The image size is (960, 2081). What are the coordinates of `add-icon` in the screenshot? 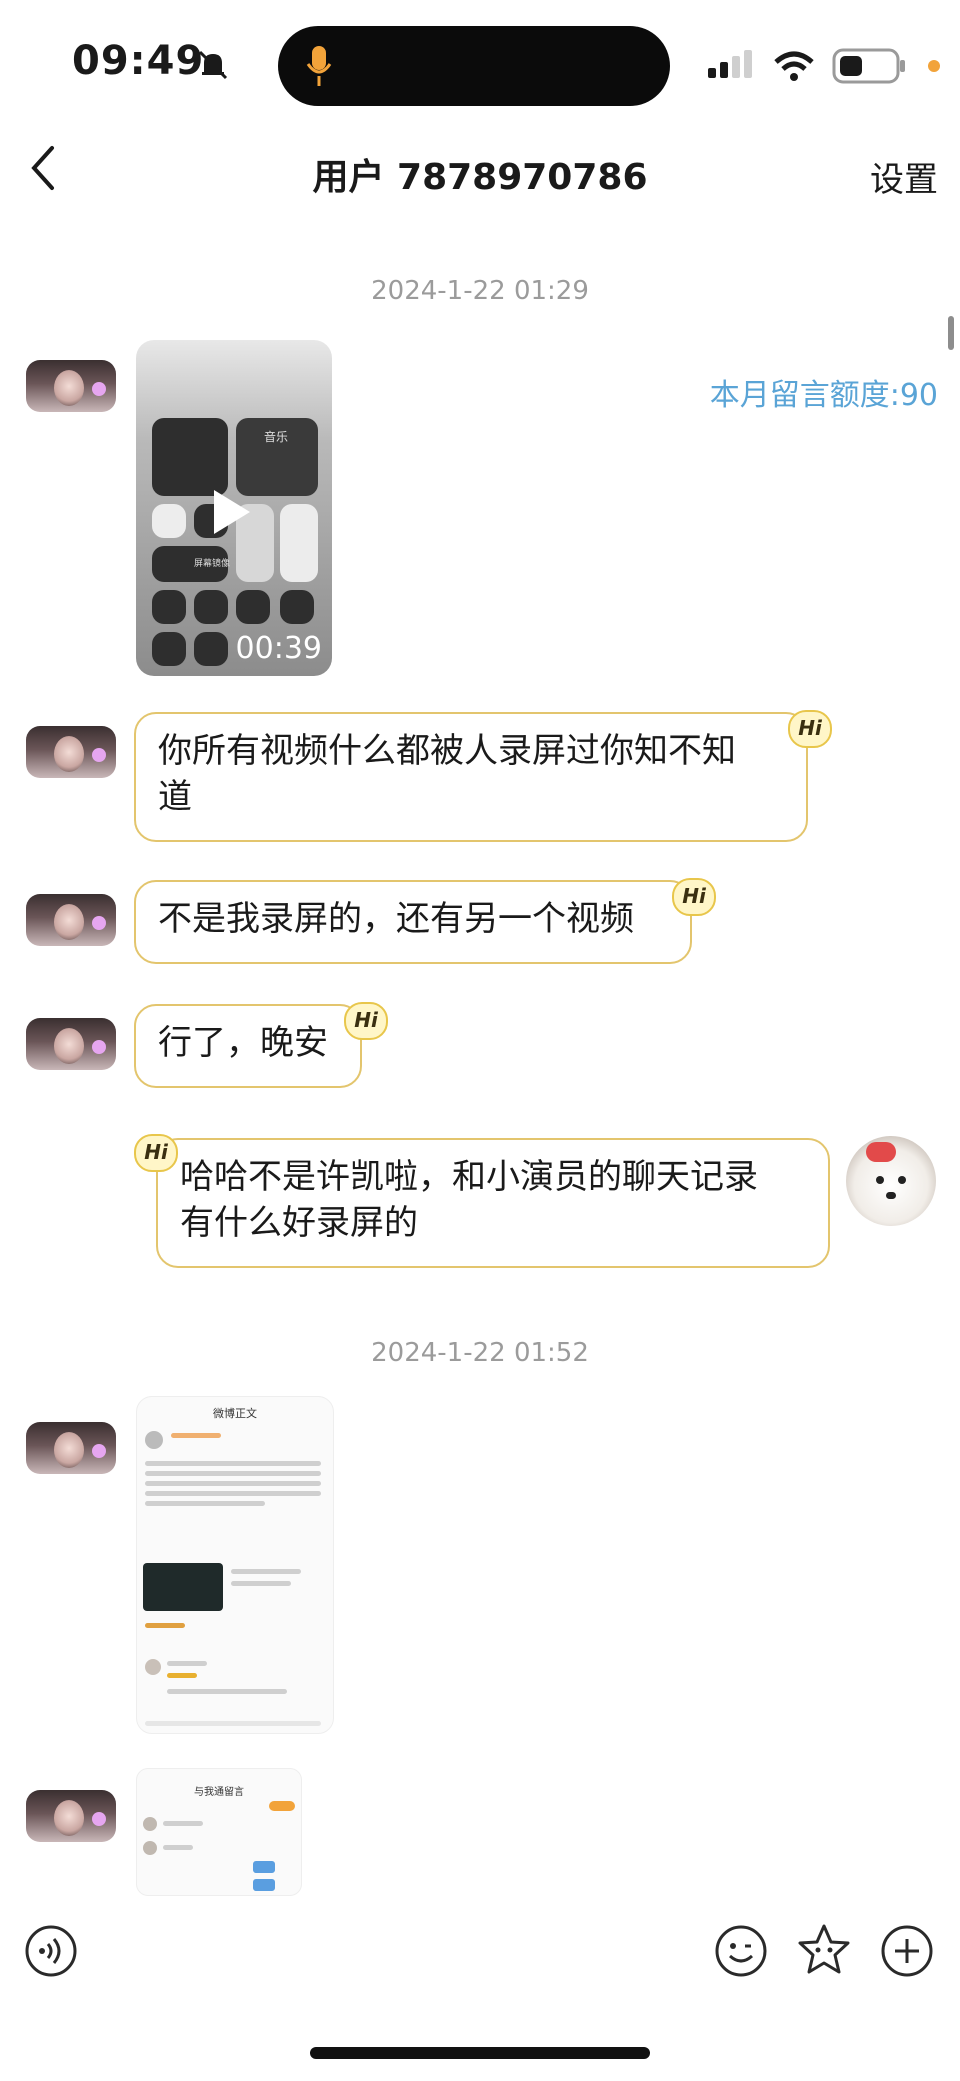 It's located at (907, 1951).